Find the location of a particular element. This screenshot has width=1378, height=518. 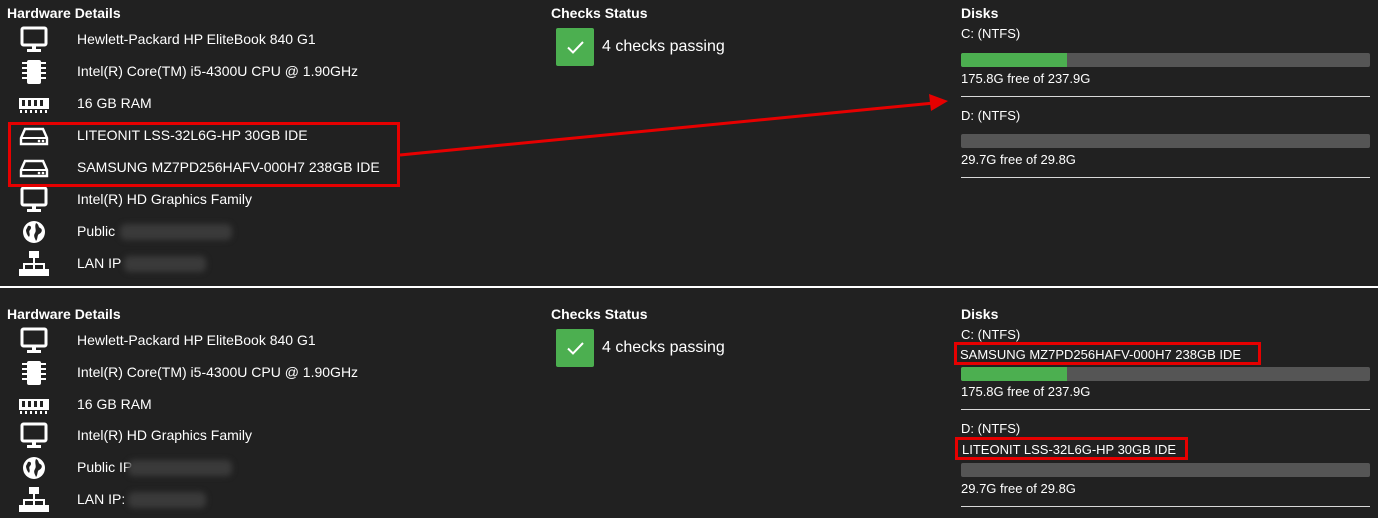

hardware-label: LAN IP: is located at coordinates (101, 499).